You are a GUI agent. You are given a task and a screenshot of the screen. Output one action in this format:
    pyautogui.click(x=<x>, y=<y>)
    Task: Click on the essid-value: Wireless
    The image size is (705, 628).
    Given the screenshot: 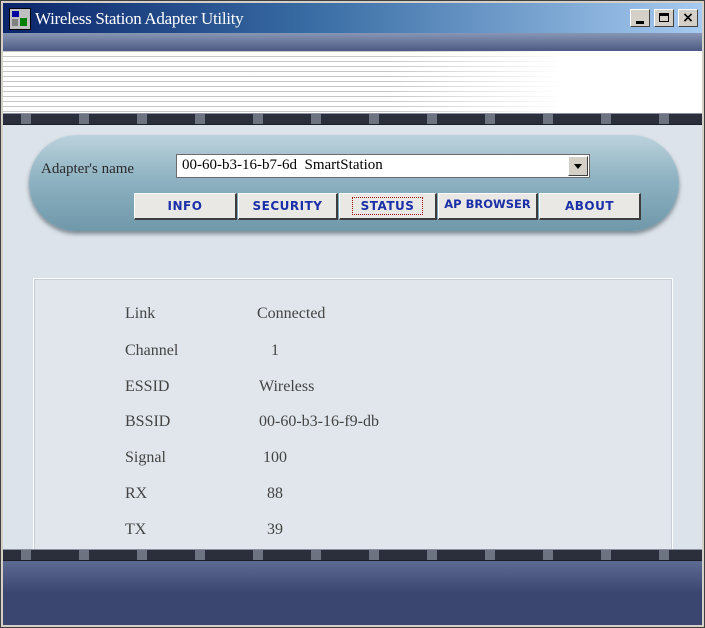 What is the action you would take?
    pyautogui.click(x=287, y=386)
    